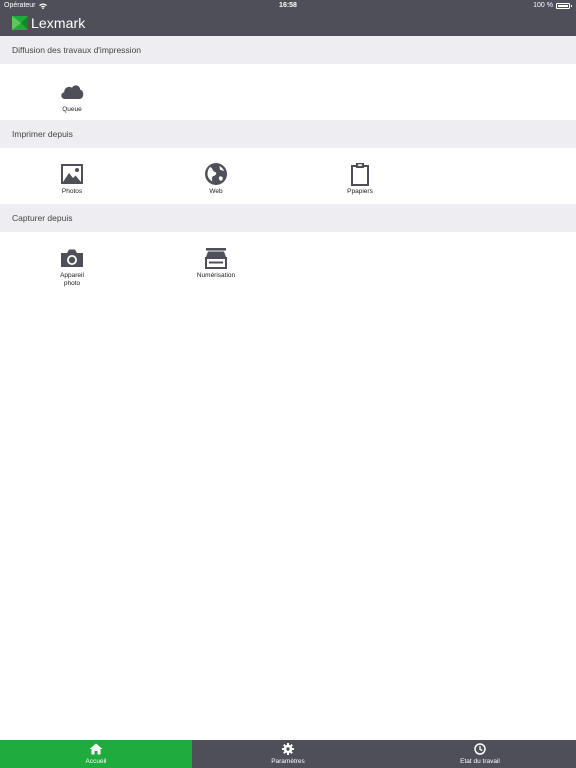  I want to click on status-bar: Opérateur 16:58 100 %, so click(288, 6).